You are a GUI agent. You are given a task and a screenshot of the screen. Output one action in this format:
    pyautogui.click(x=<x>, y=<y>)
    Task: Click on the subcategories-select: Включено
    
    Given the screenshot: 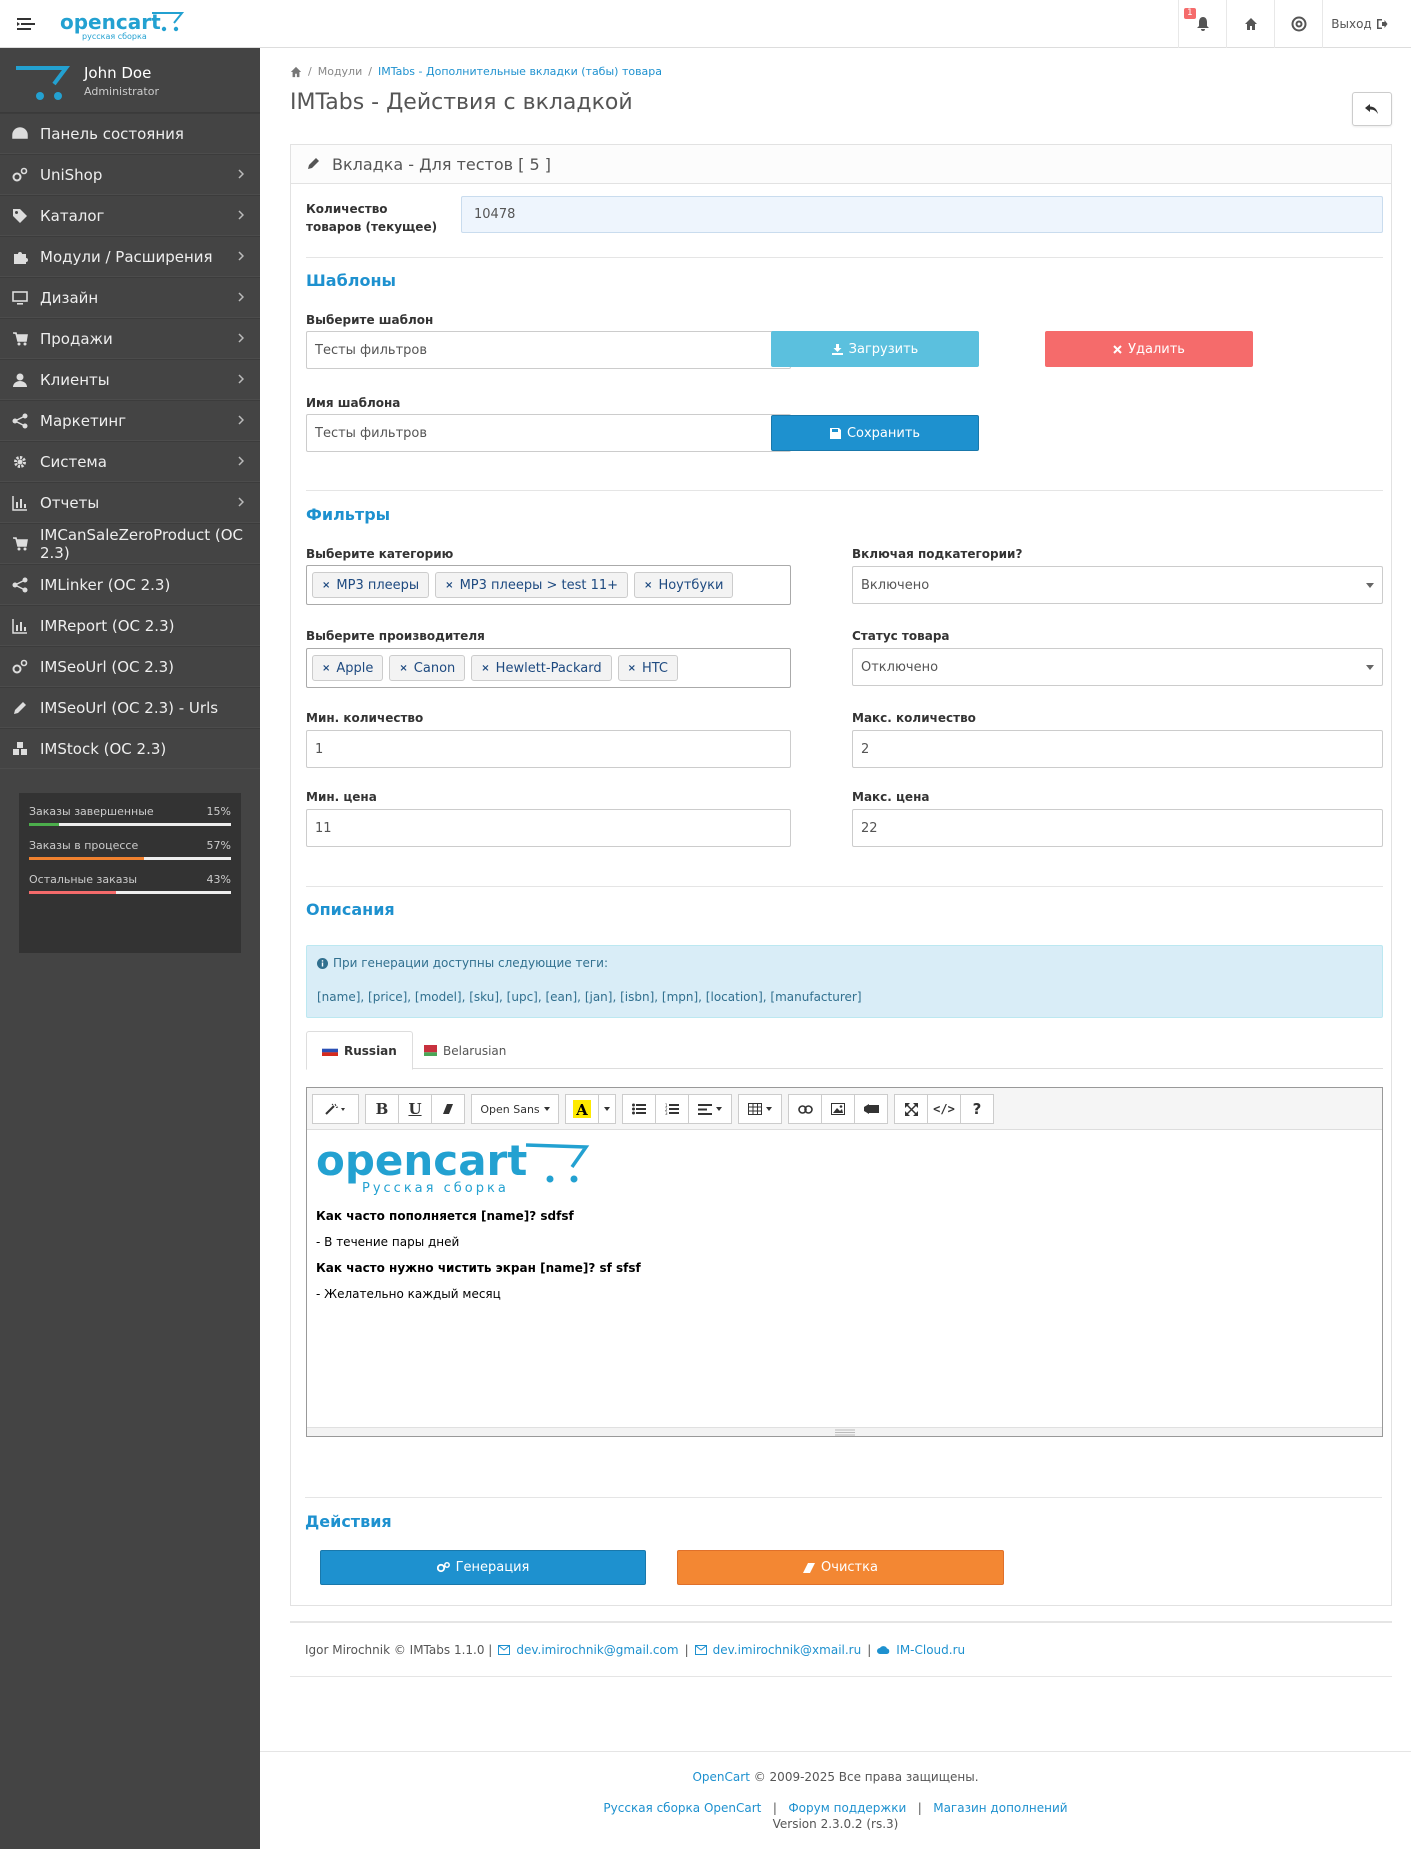 What is the action you would take?
    pyautogui.click(x=1117, y=585)
    